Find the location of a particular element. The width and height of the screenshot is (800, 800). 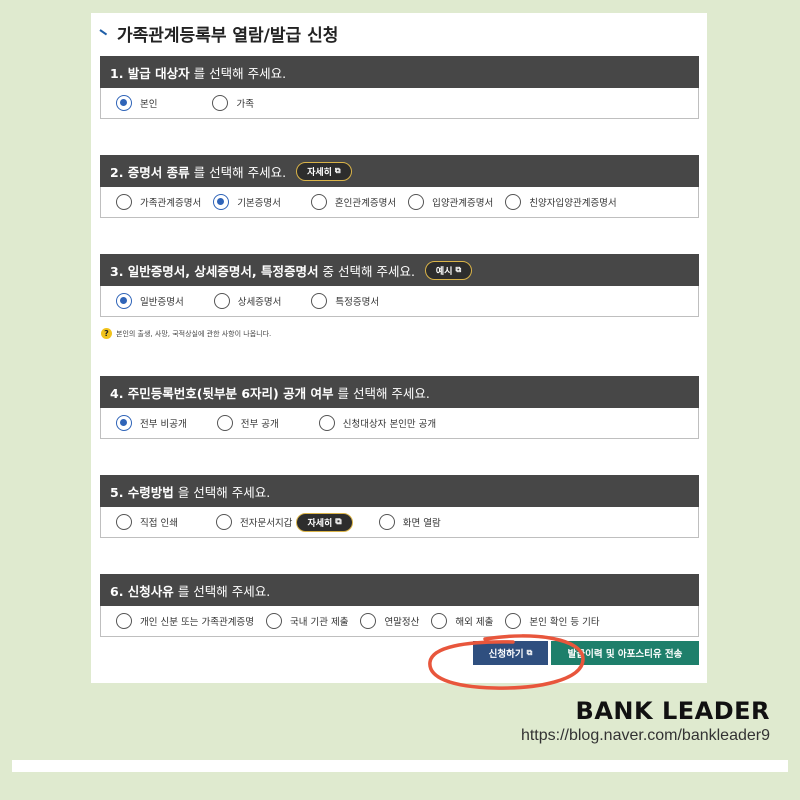

section-title-text: 을 선택해 주세요. is located at coordinates (224, 492).